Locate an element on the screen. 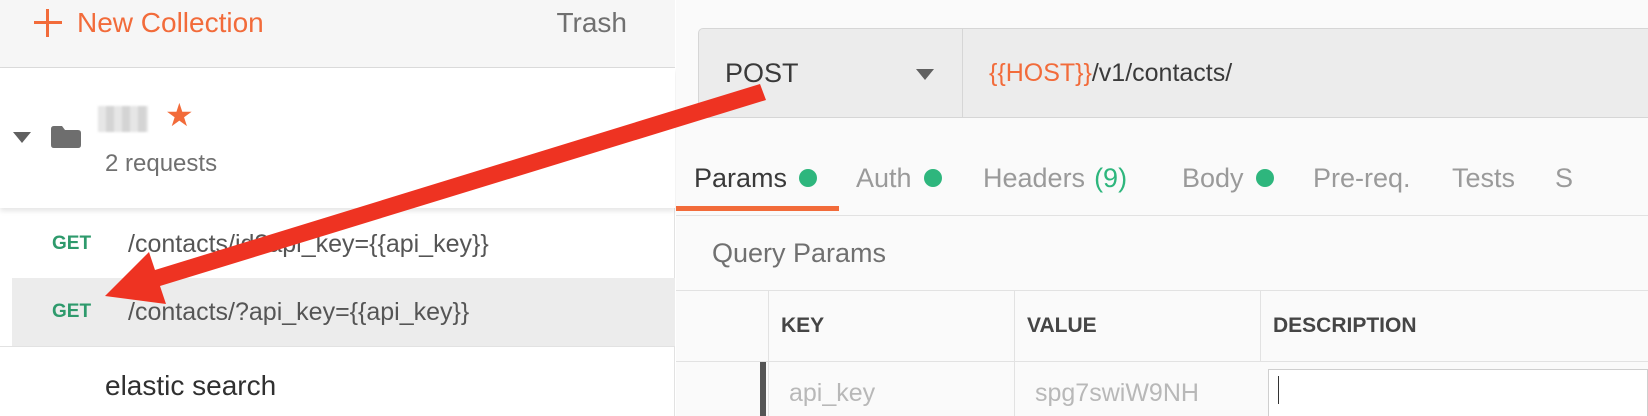 This screenshot has width=1648, height=416. divider is located at coordinates (337, 346).